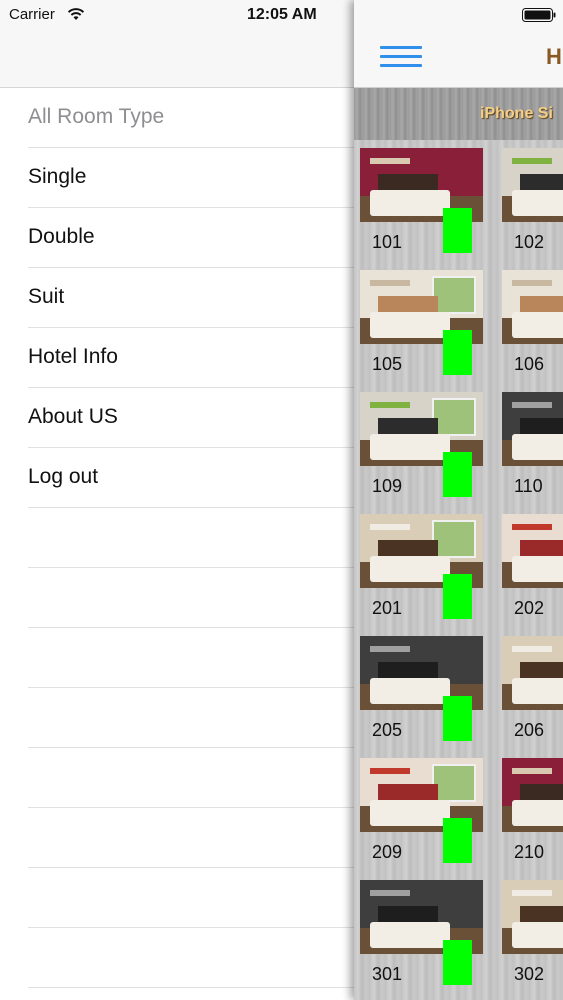 The height and width of the screenshot is (1000, 563). What do you see at coordinates (177, 358) in the screenshot?
I see `menu-item-hotel-info: Hotel Info` at bounding box center [177, 358].